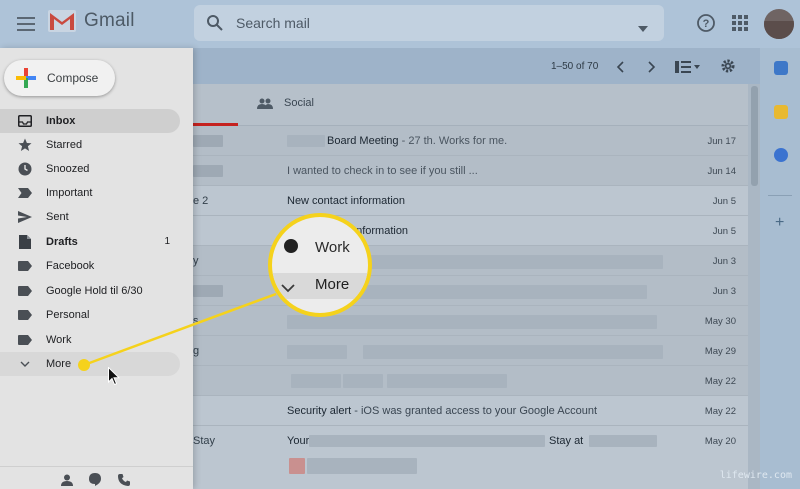  What do you see at coordinates (724, 261) in the screenshot?
I see `email-date: Jun 3` at bounding box center [724, 261].